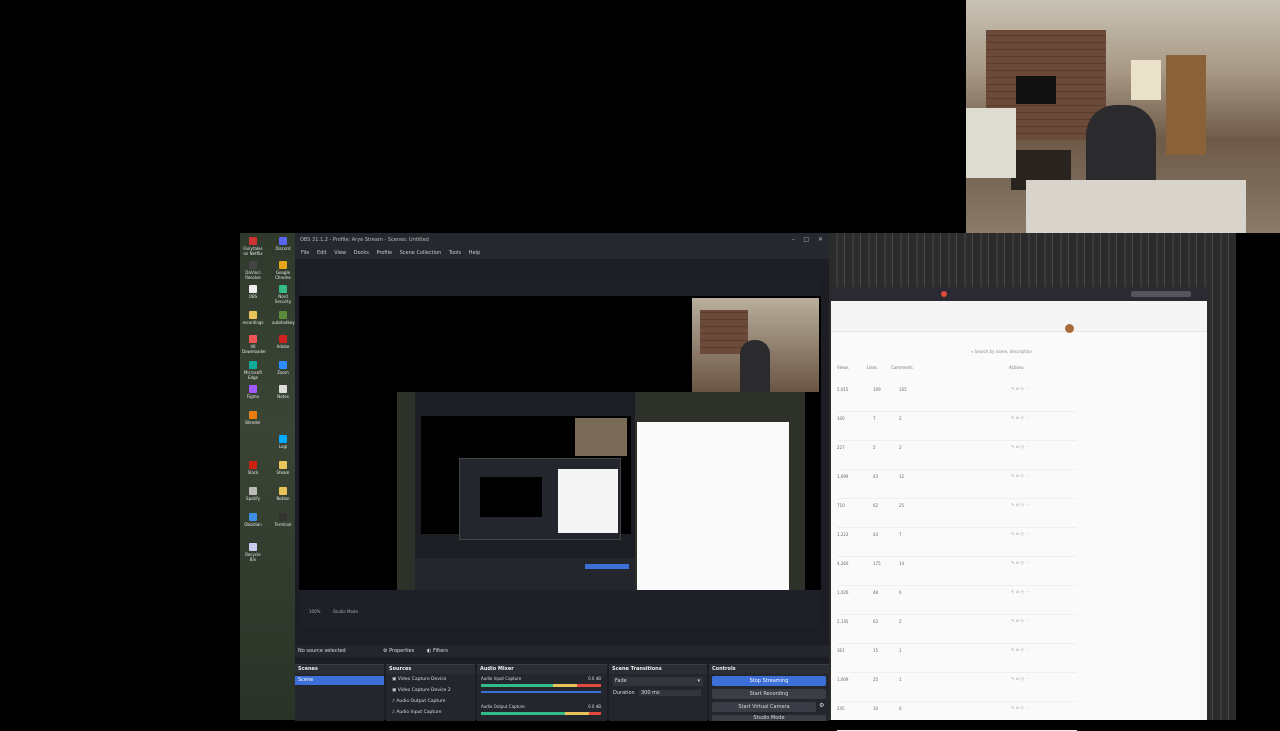 Image resolution: width=1280 pixels, height=731 pixels. Describe the element at coordinates (253, 370) in the screenshot. I see `desktop-icon: Microsoft Edge` at that location.